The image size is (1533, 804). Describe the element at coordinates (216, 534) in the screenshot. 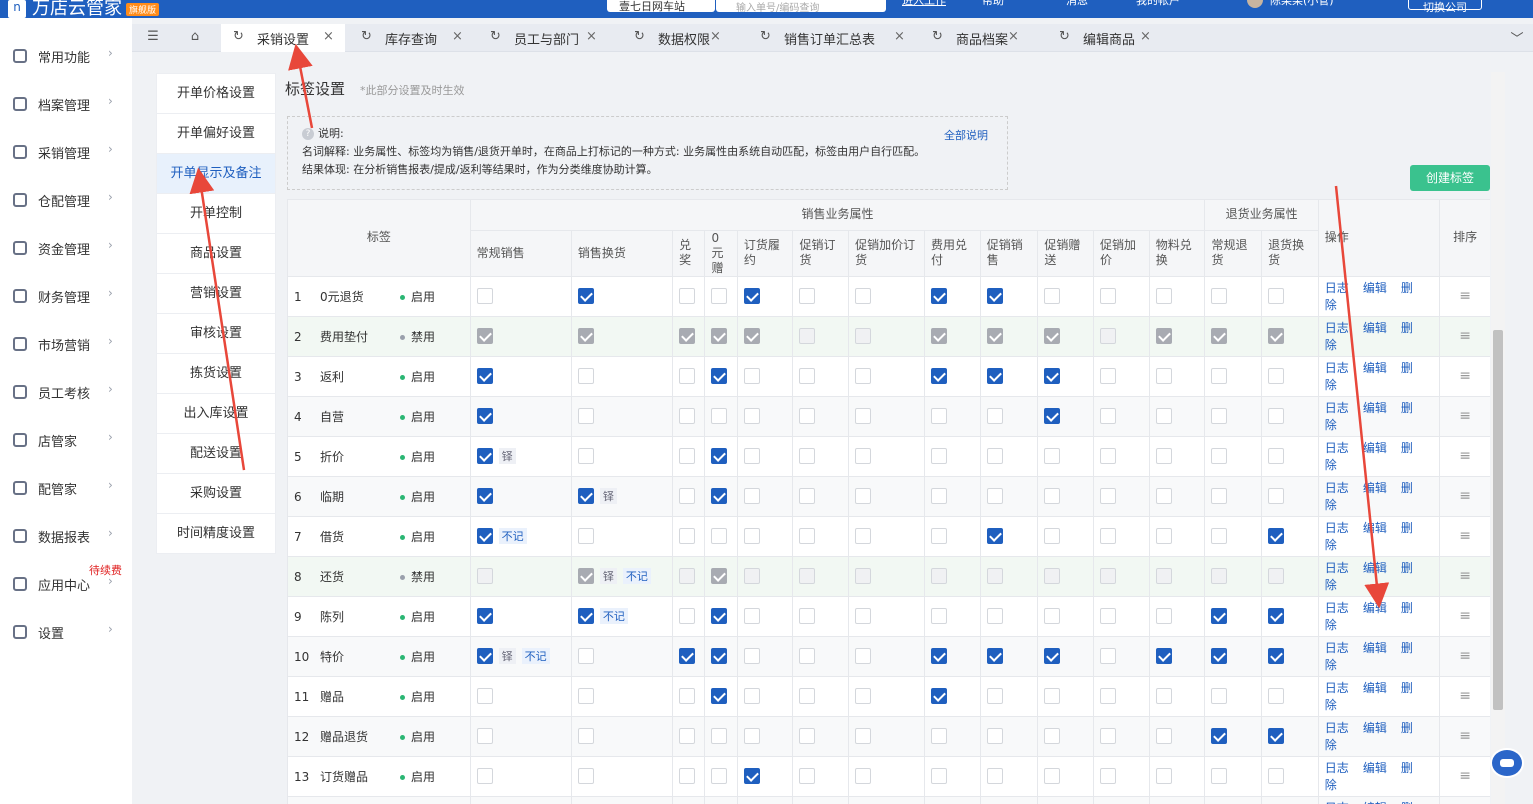

I see `subnav-item-11: 时间精度设置` at that location.